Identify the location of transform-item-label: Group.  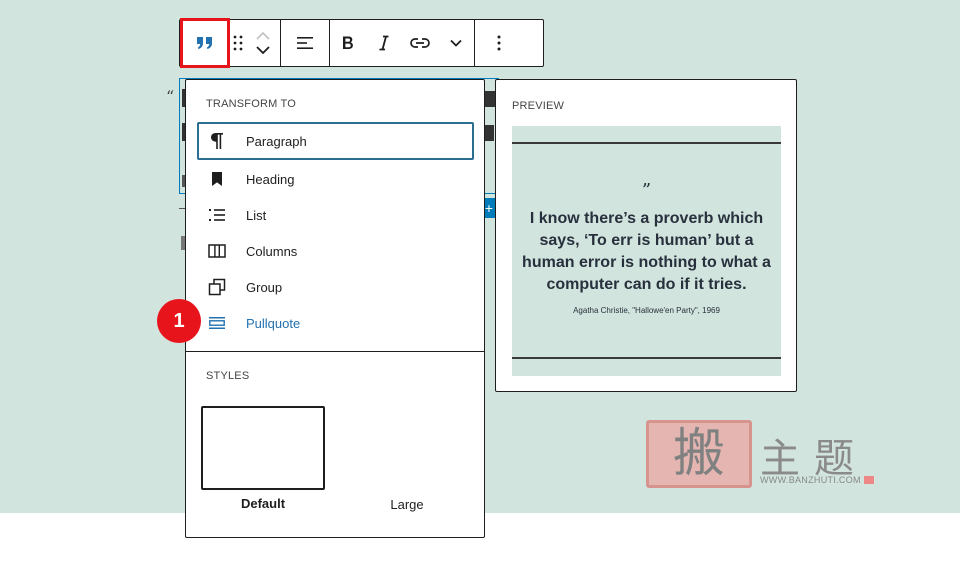
(264, 287).